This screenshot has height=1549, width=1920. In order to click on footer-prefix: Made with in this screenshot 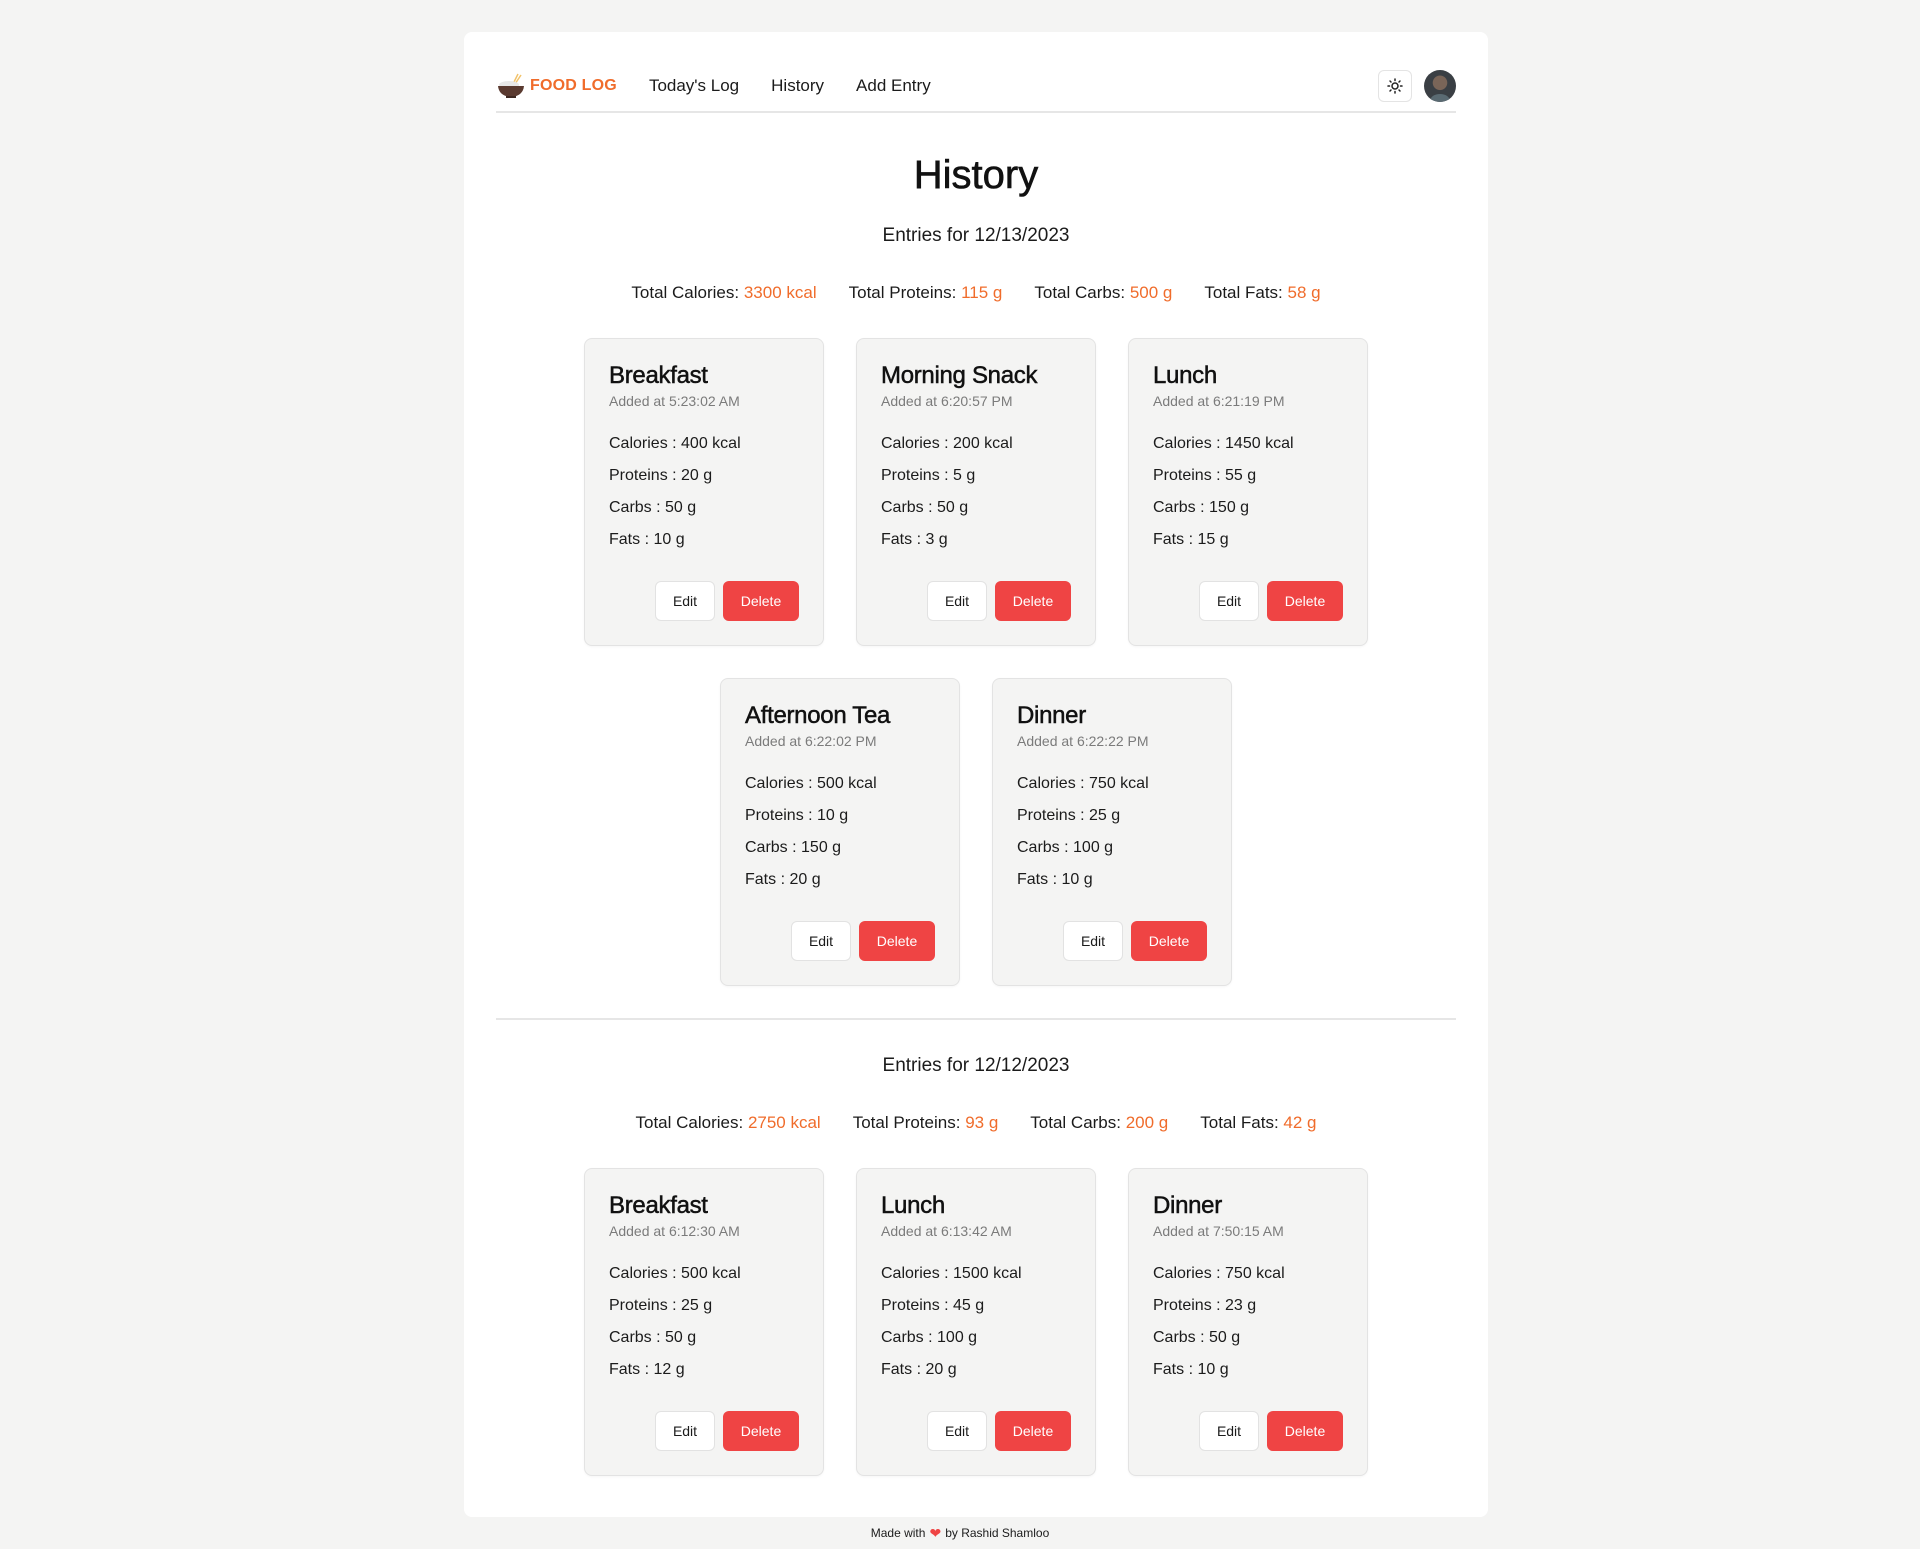, I will do `click(898, 1533)`.